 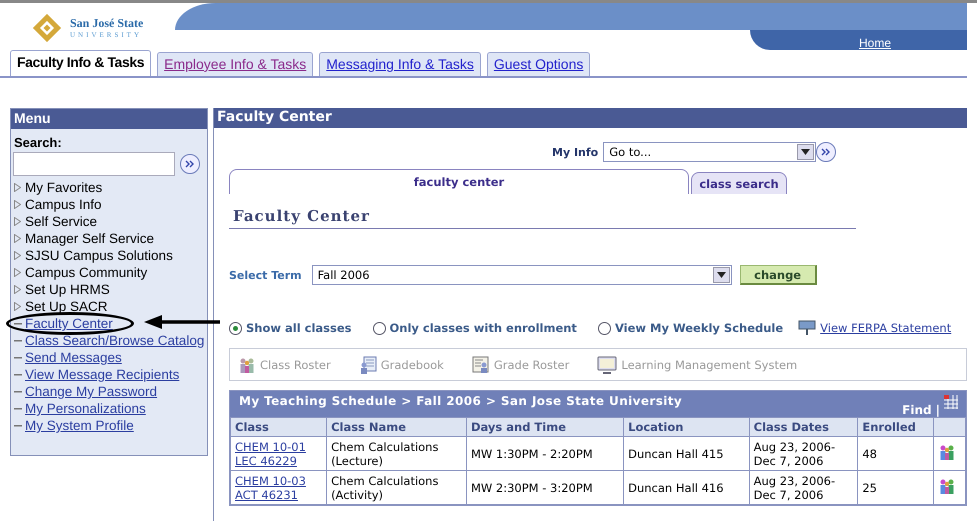 I want to click on menu-item: View Message Recipients, so click(x=102, y=374).